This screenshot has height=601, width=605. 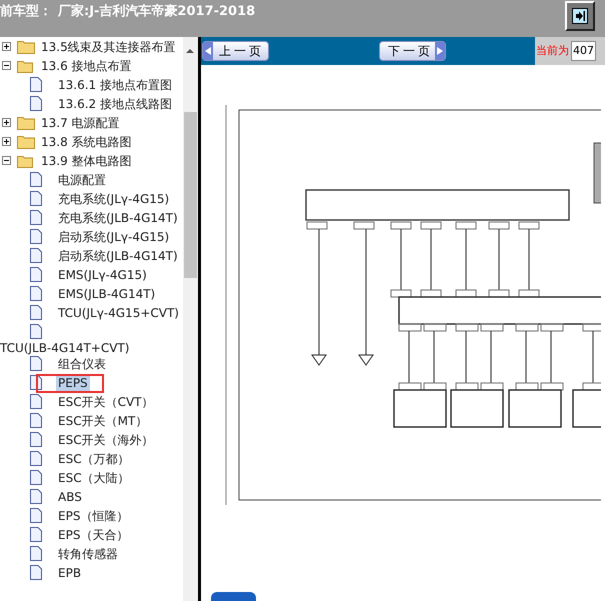 I want to click on tree-item: 13.6.2 接地点线路图, so click(x=115, y=103).